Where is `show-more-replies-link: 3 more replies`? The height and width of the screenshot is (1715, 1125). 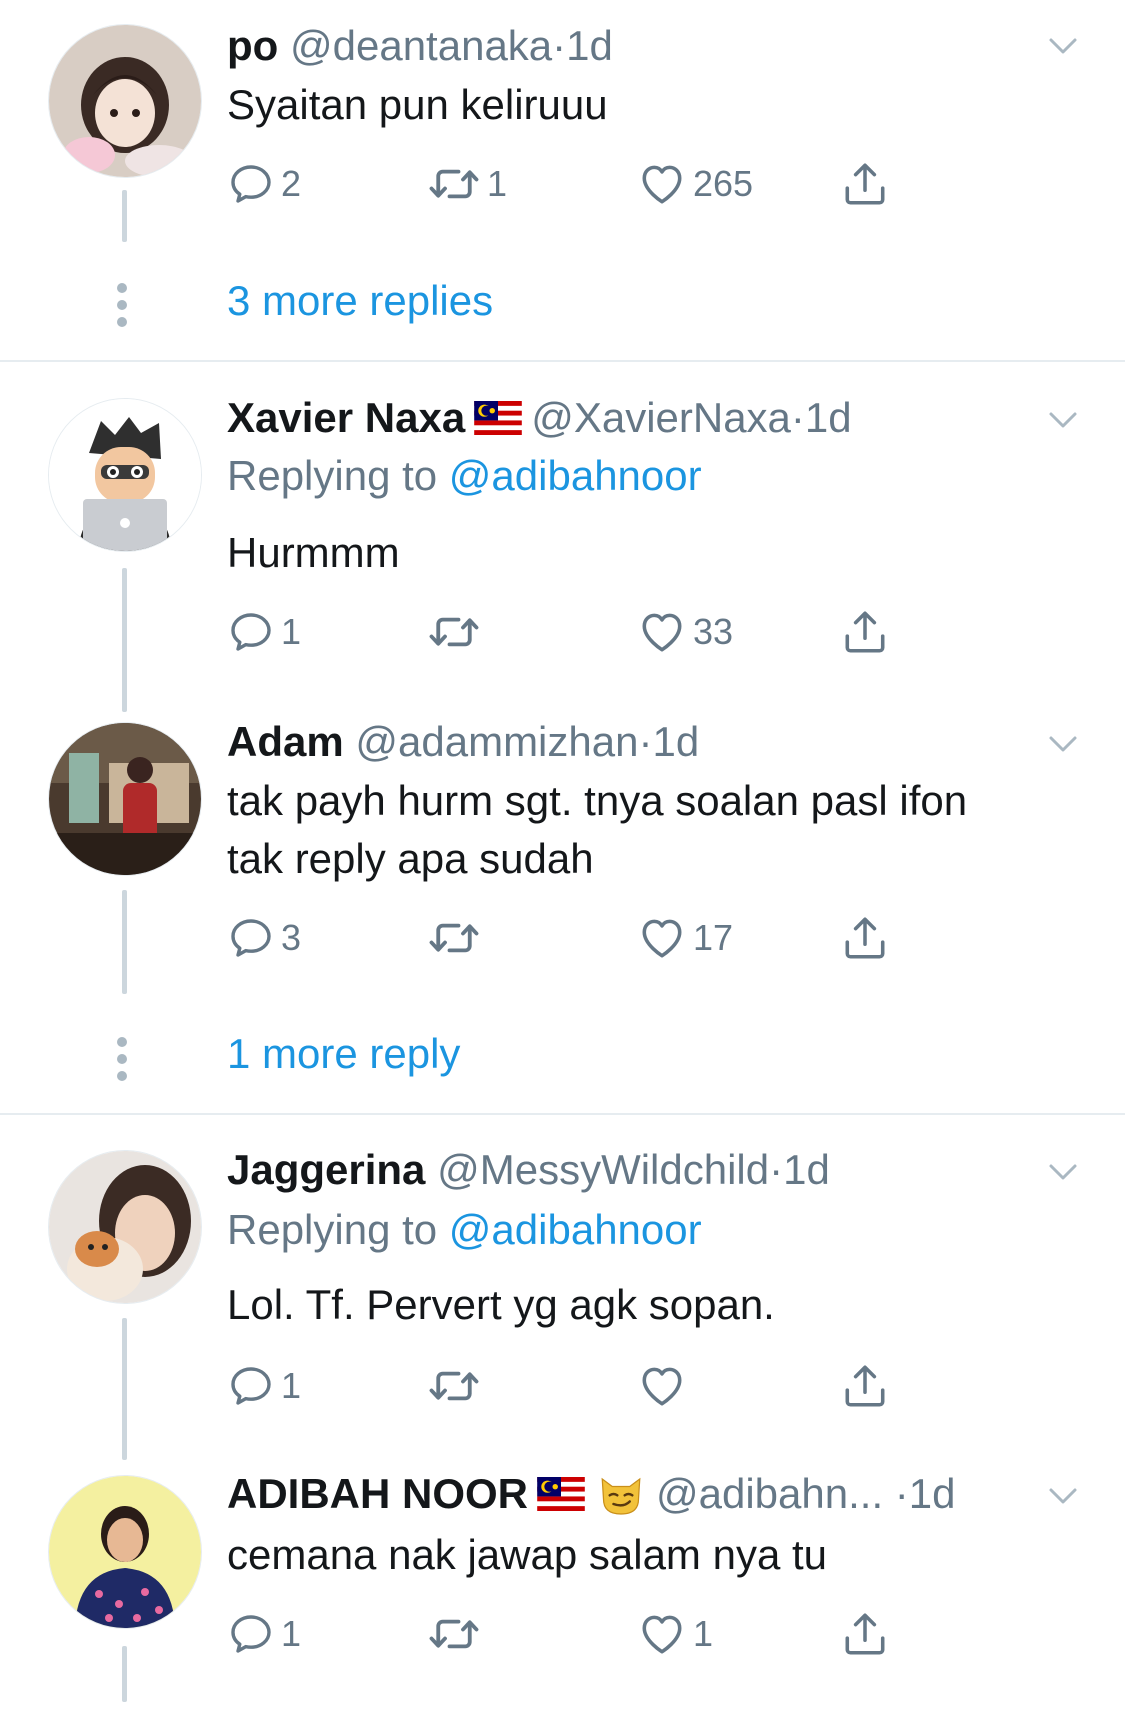
show-more-replies-link: 3 more replies is located at coordinates (360, 301).